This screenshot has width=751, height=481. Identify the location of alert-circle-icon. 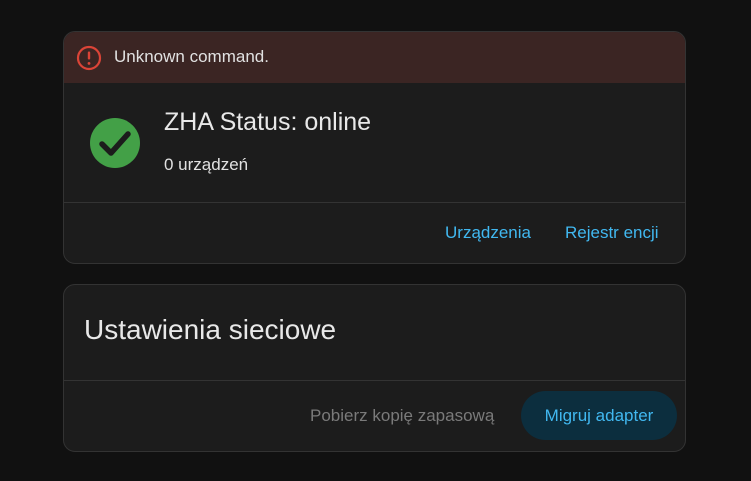
(89, 58).